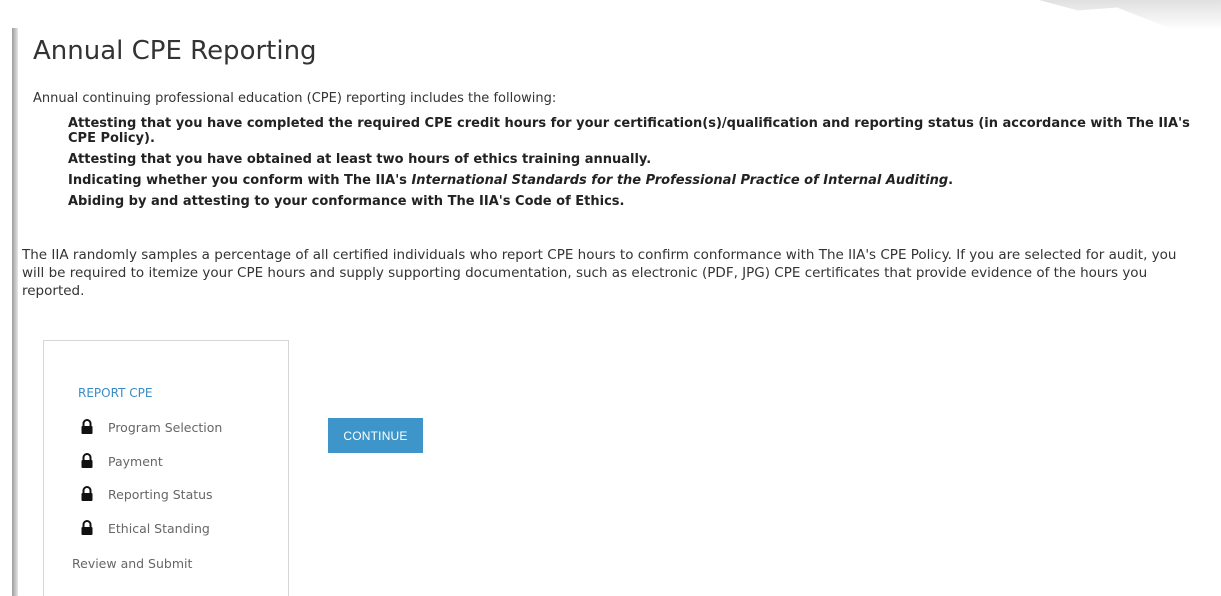 This screenshot has width=1221, height=596. Describe the element at coordinates (160, 494) in the screenshot. I see `step-label: Reporting Status` at that location.